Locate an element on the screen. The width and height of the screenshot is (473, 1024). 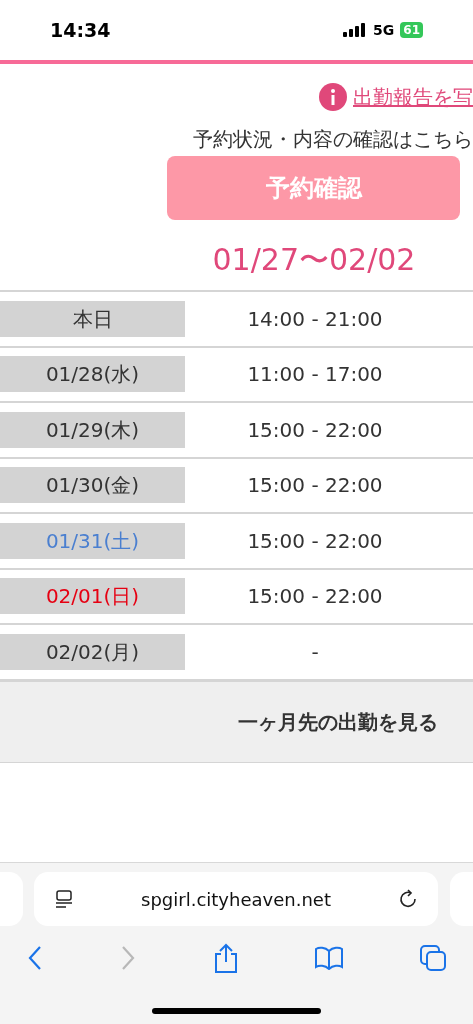
day-label: 01/31(土) is located at coordinates (92, 540).